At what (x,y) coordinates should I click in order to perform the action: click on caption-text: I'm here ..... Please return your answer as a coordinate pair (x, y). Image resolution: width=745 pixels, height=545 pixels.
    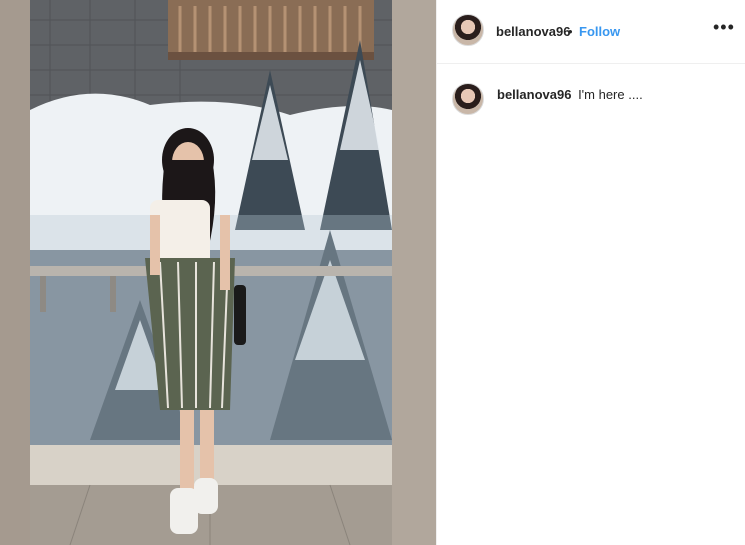
    Looking at the image, I should click on (610, 94).